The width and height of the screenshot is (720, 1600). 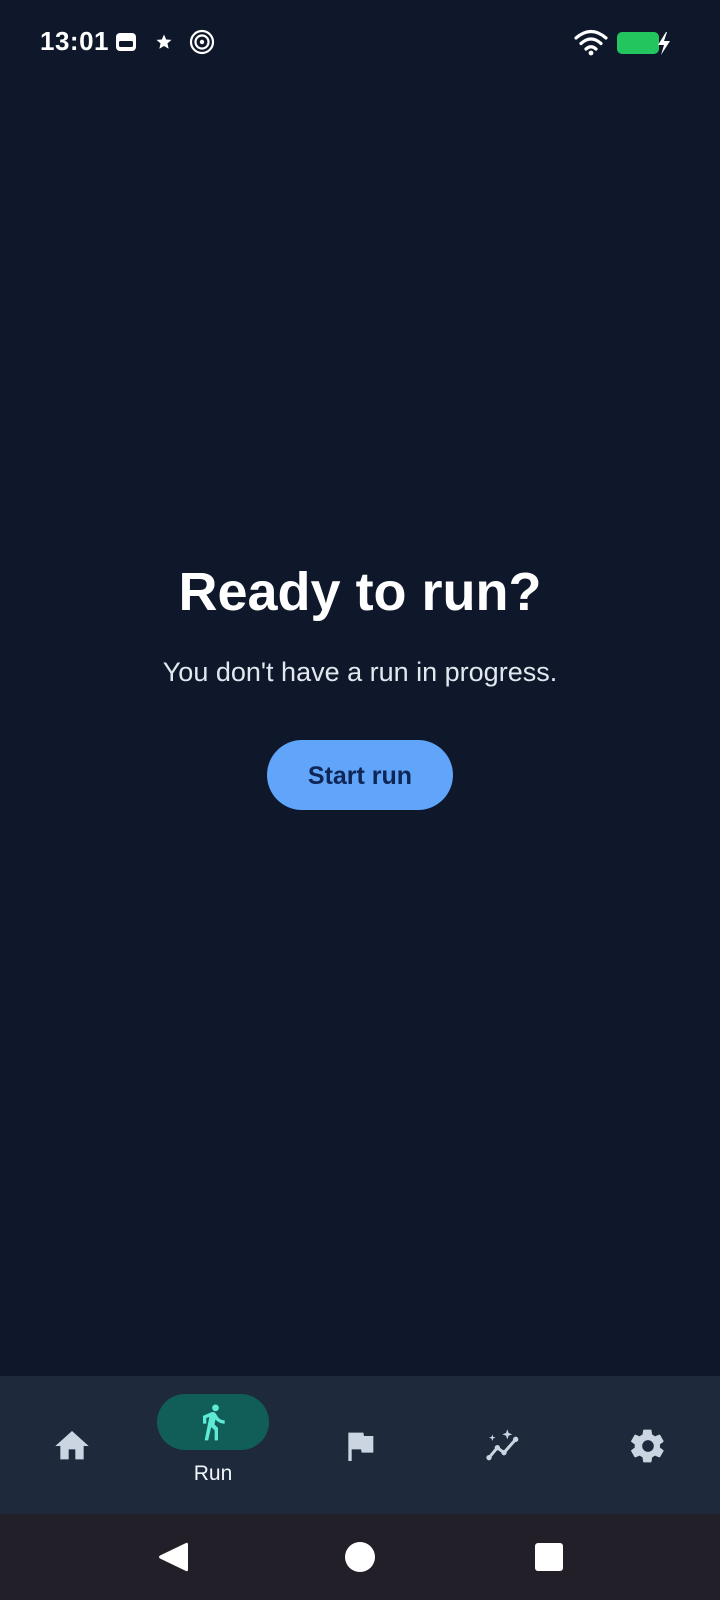 I want to click on bottom-navigation: Run, so click(x=360, y=1445).